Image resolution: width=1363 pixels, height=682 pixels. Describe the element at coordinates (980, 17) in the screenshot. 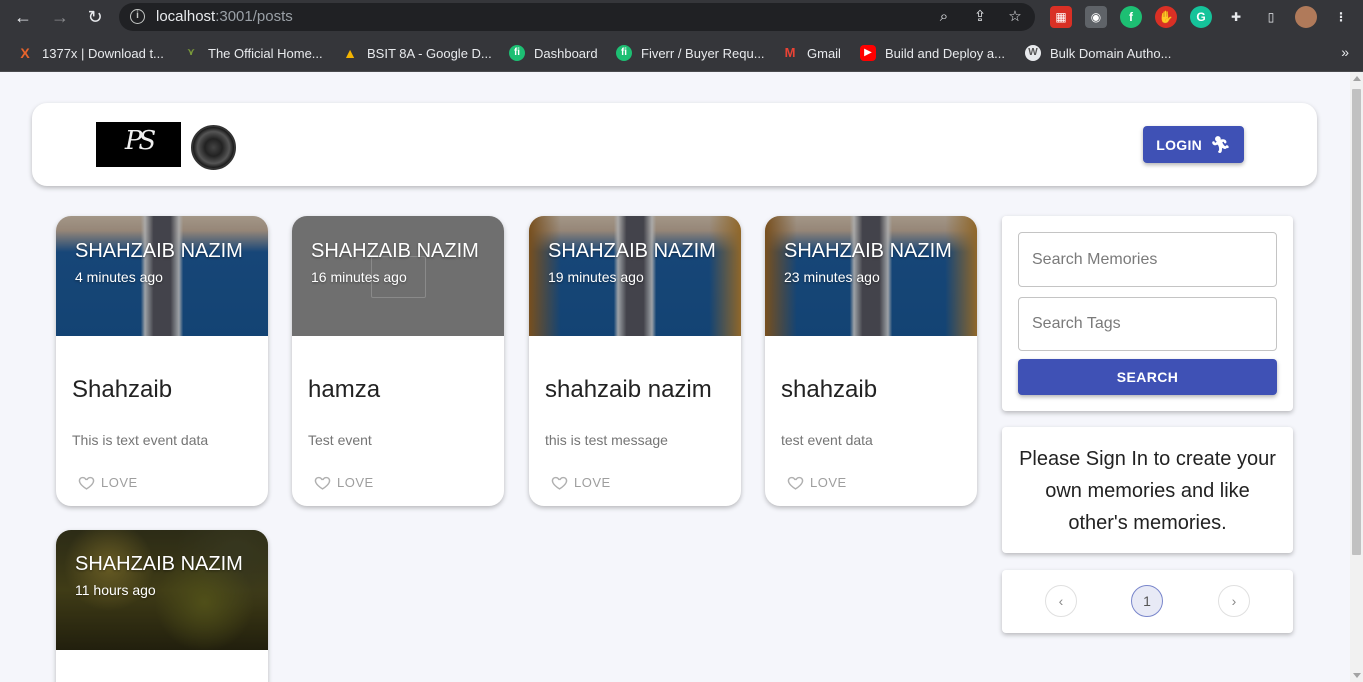

I see `share-icon: ⇪` at that location.